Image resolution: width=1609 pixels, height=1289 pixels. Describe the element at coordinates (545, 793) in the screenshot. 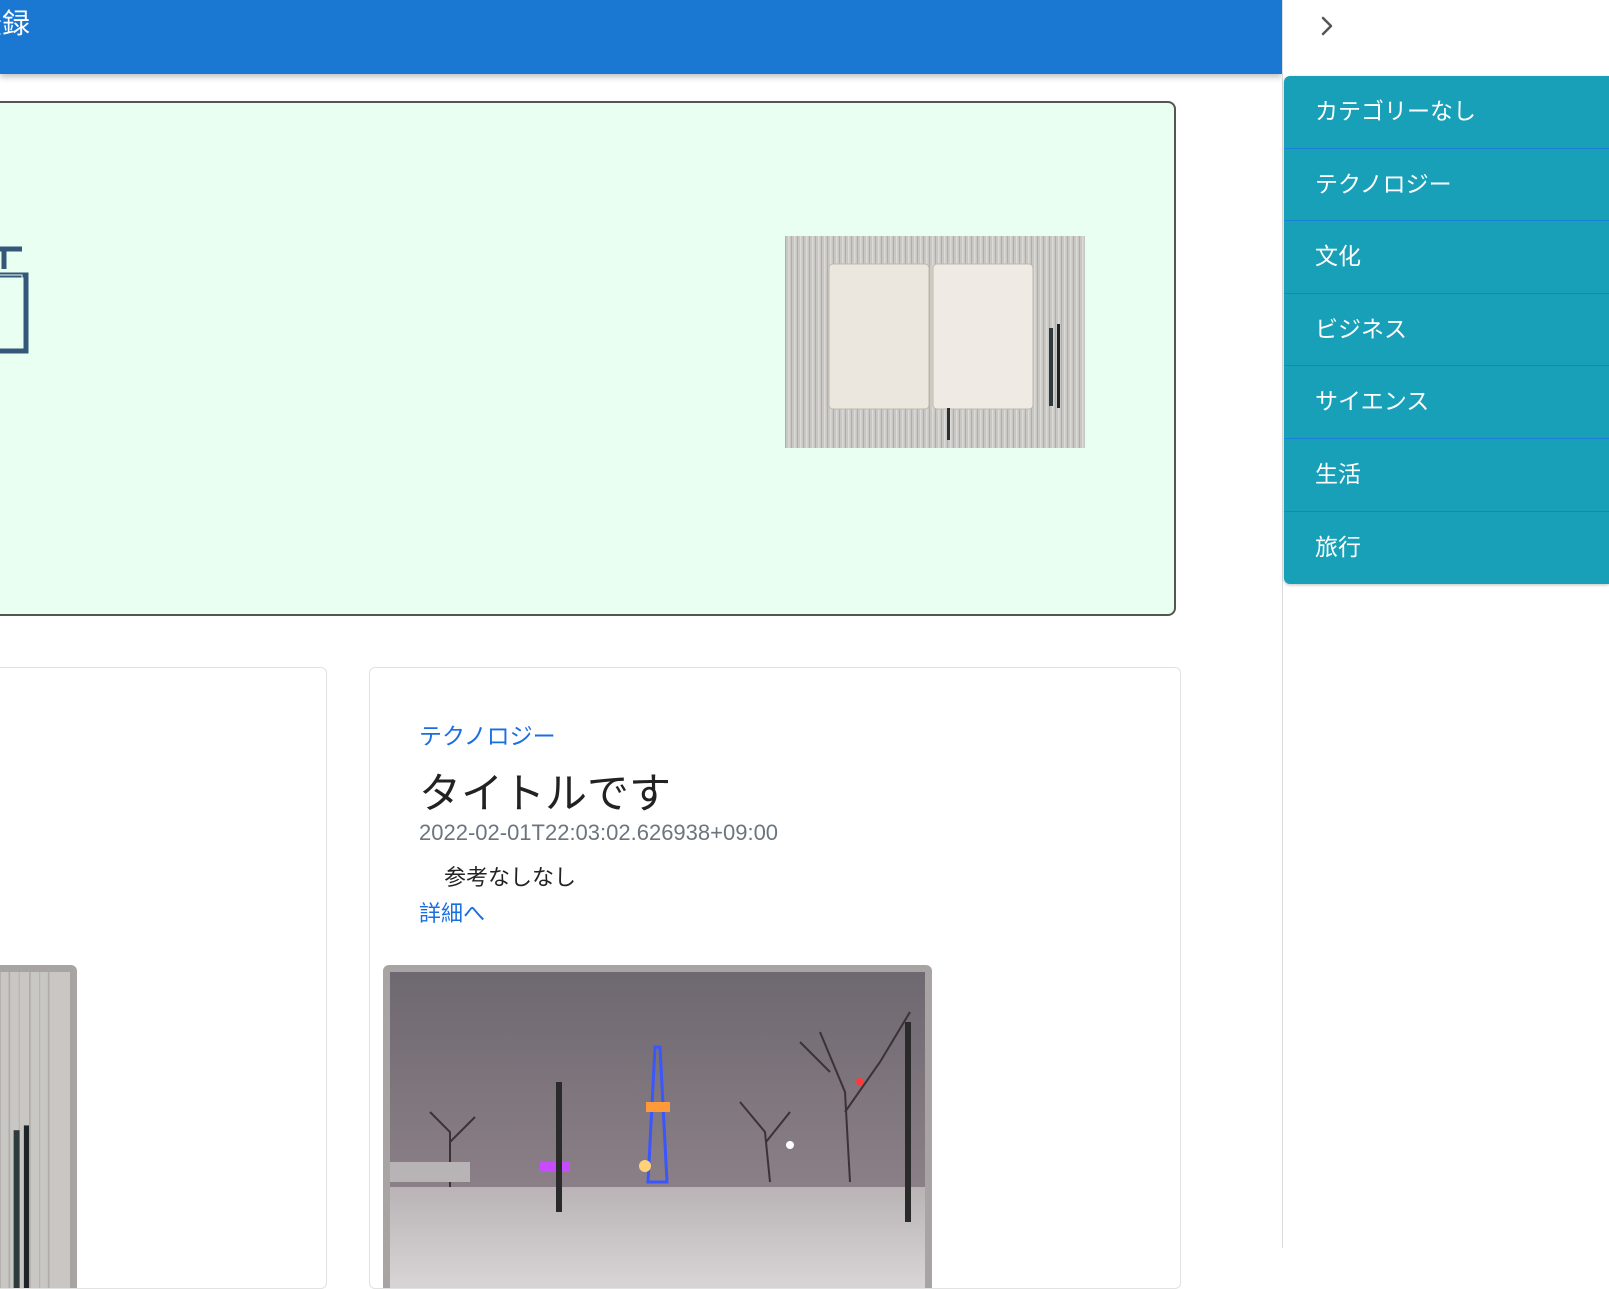

I see `post-title: タイトルです` at that location.